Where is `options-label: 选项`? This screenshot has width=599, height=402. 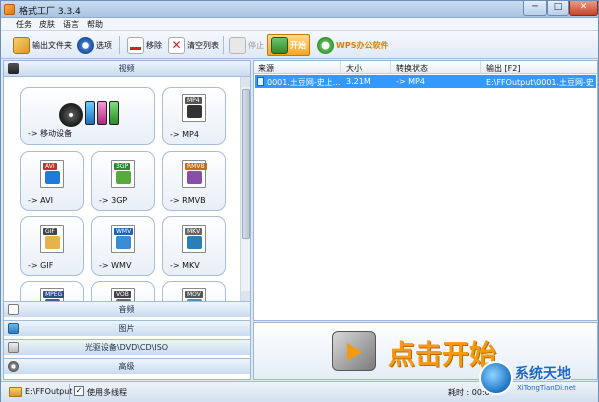 options-label: 选项 is located at coordinates (104, 45).